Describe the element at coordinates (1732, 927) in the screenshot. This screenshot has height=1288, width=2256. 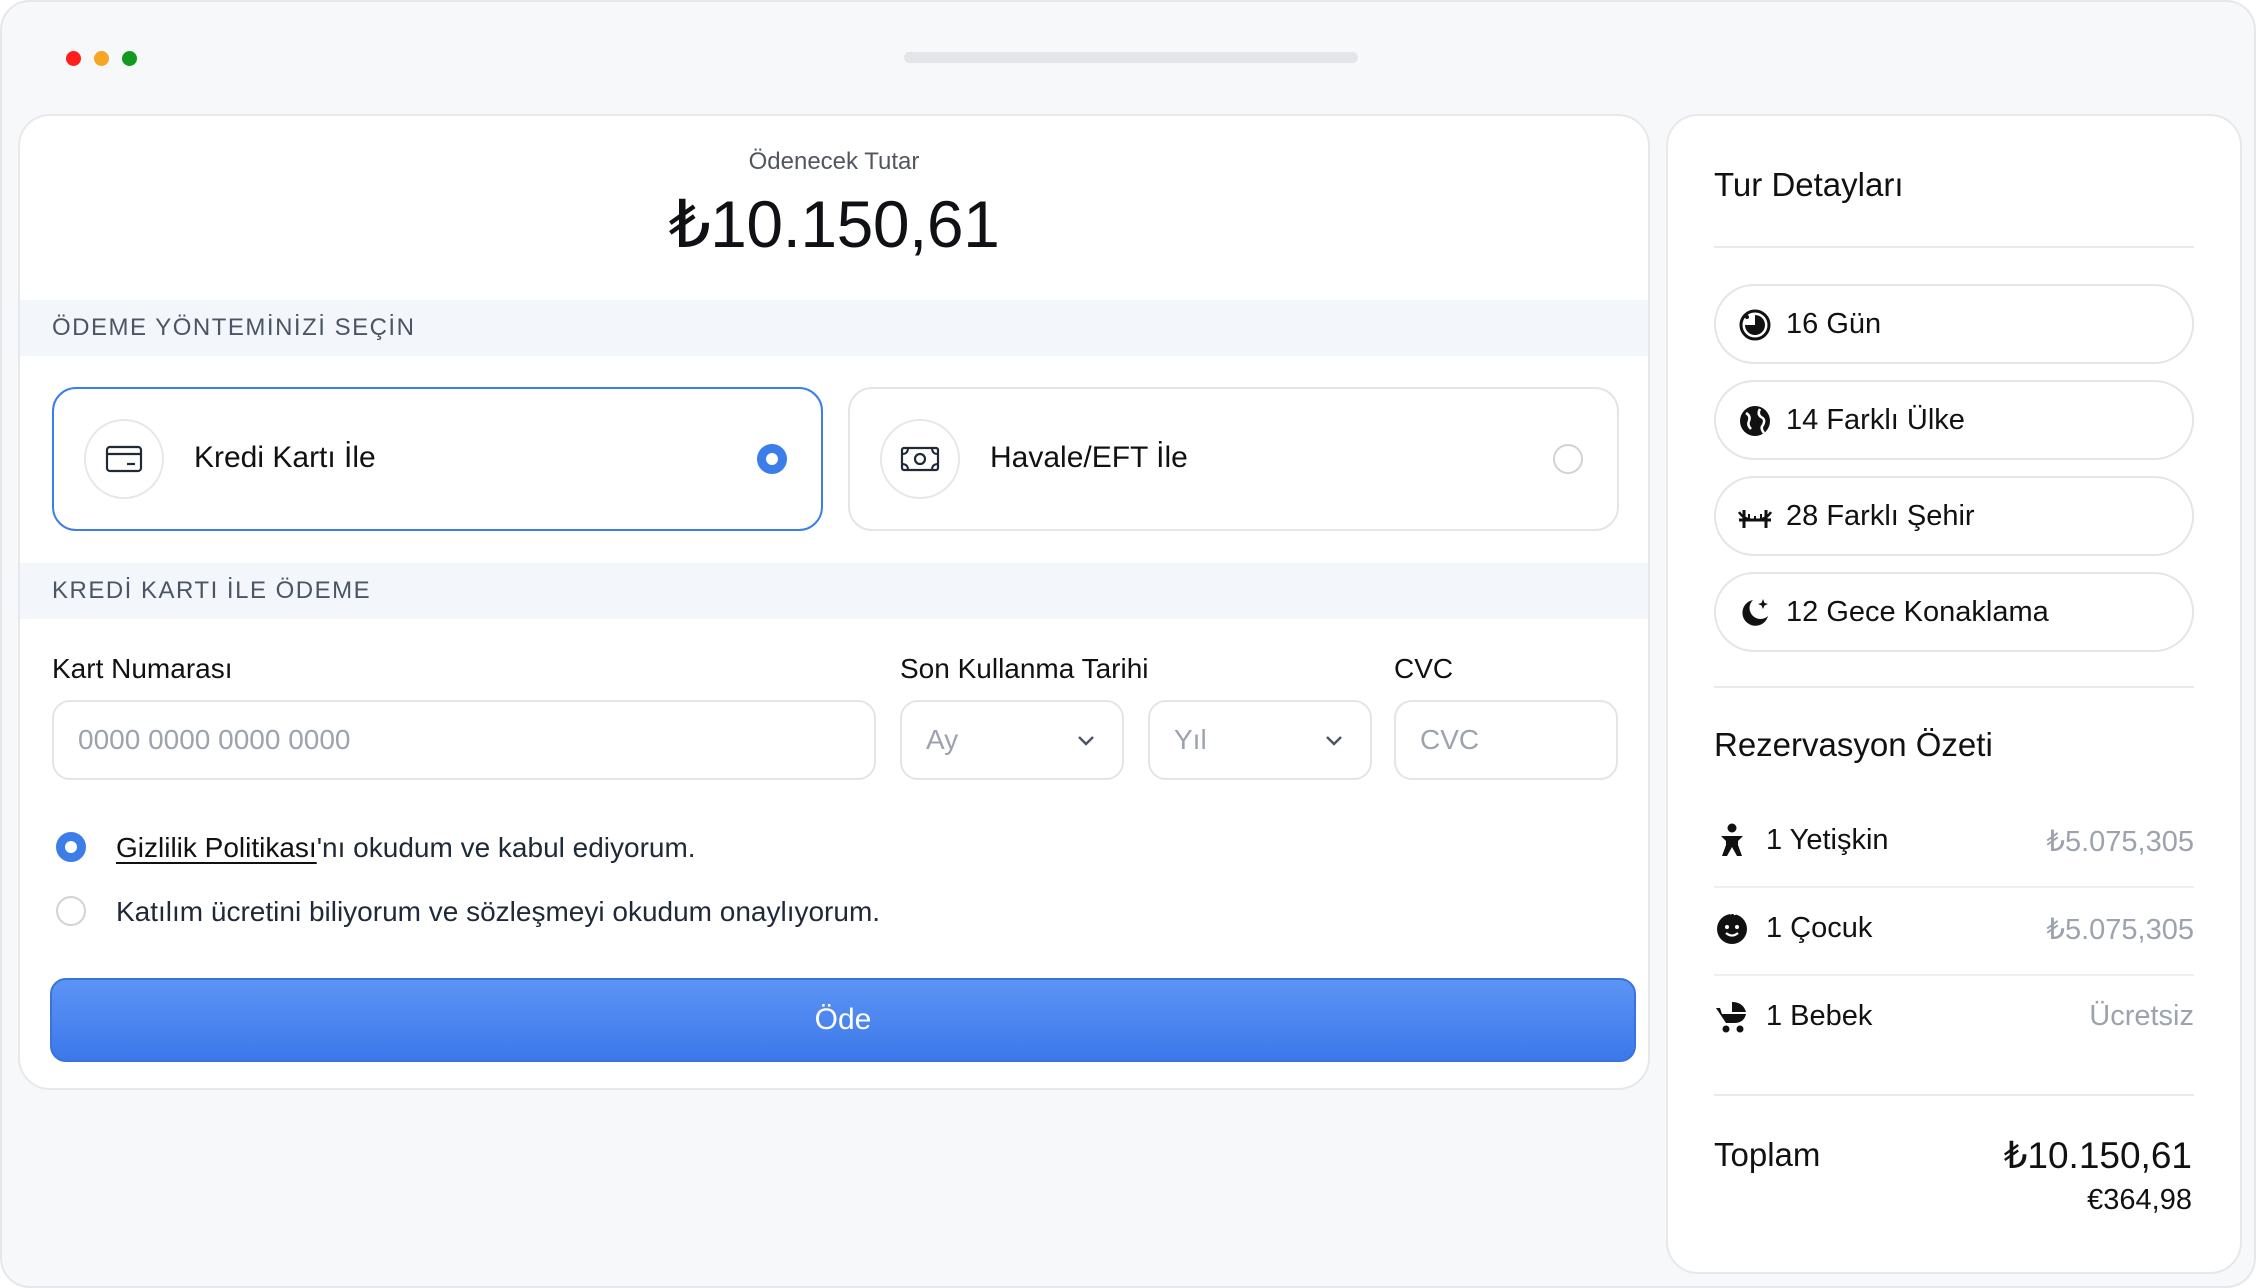
I see `child-face-icon` at that location.